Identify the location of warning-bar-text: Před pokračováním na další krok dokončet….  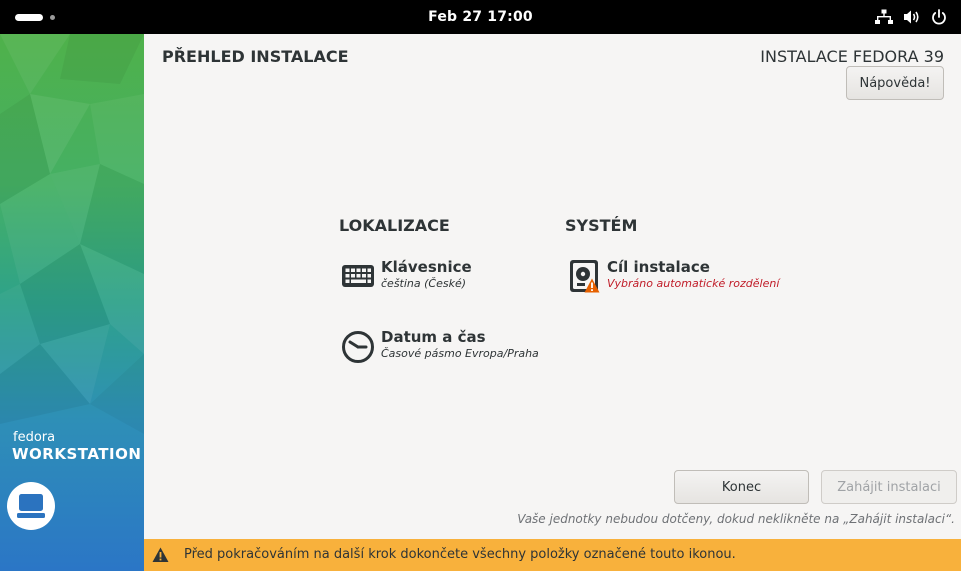
(460, 554).